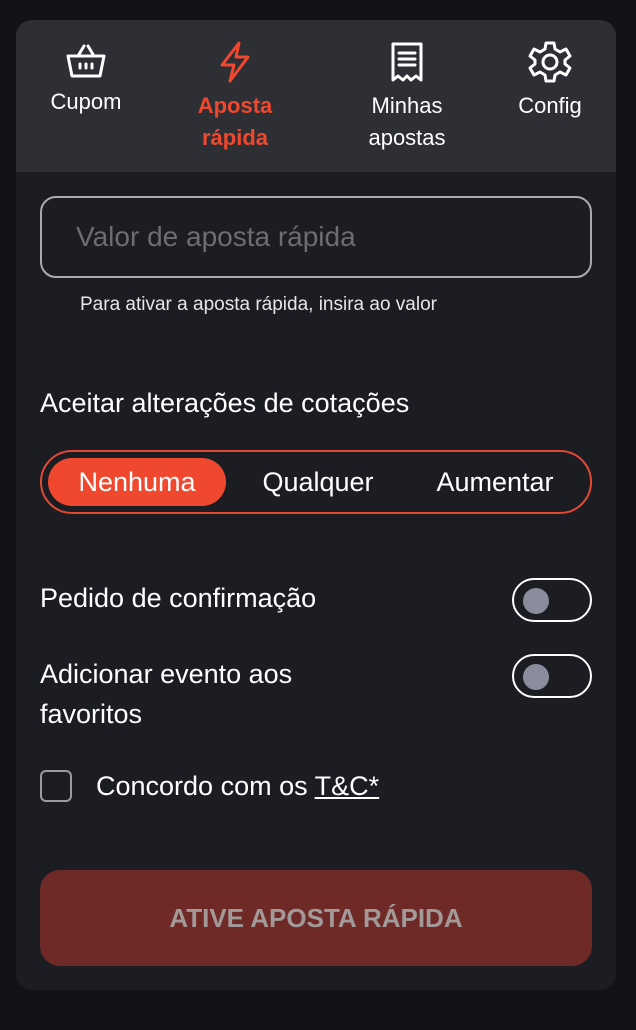 The height and width of the screenshot is (1030, 636). Describe the element at coordinates (225, 403) in the screenshot. I see `odds-changes-label: Aceitar alterações de cotações` at that location.